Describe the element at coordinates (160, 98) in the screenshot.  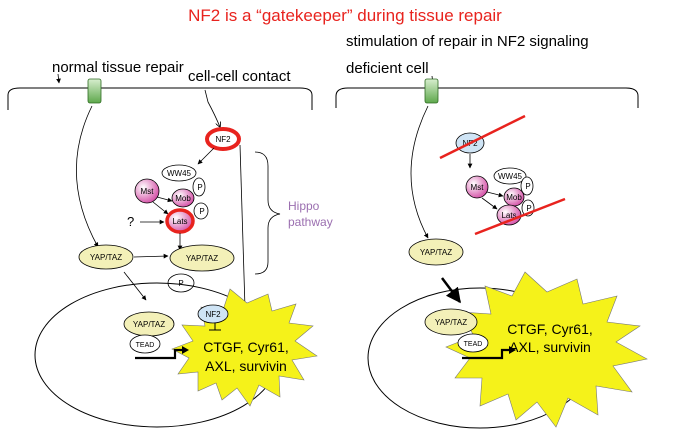
I see `cell-membrane` at that location.